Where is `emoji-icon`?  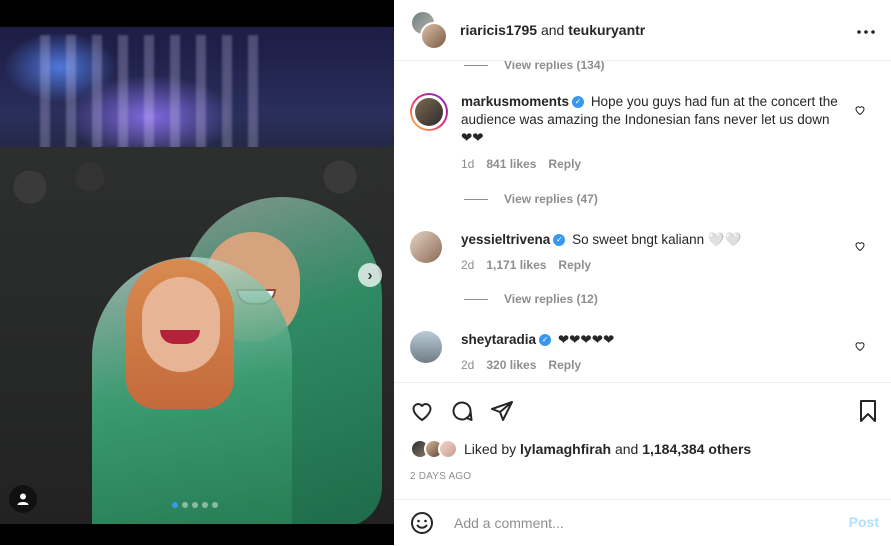 emoji-icon is located at coordinates (422, 523).